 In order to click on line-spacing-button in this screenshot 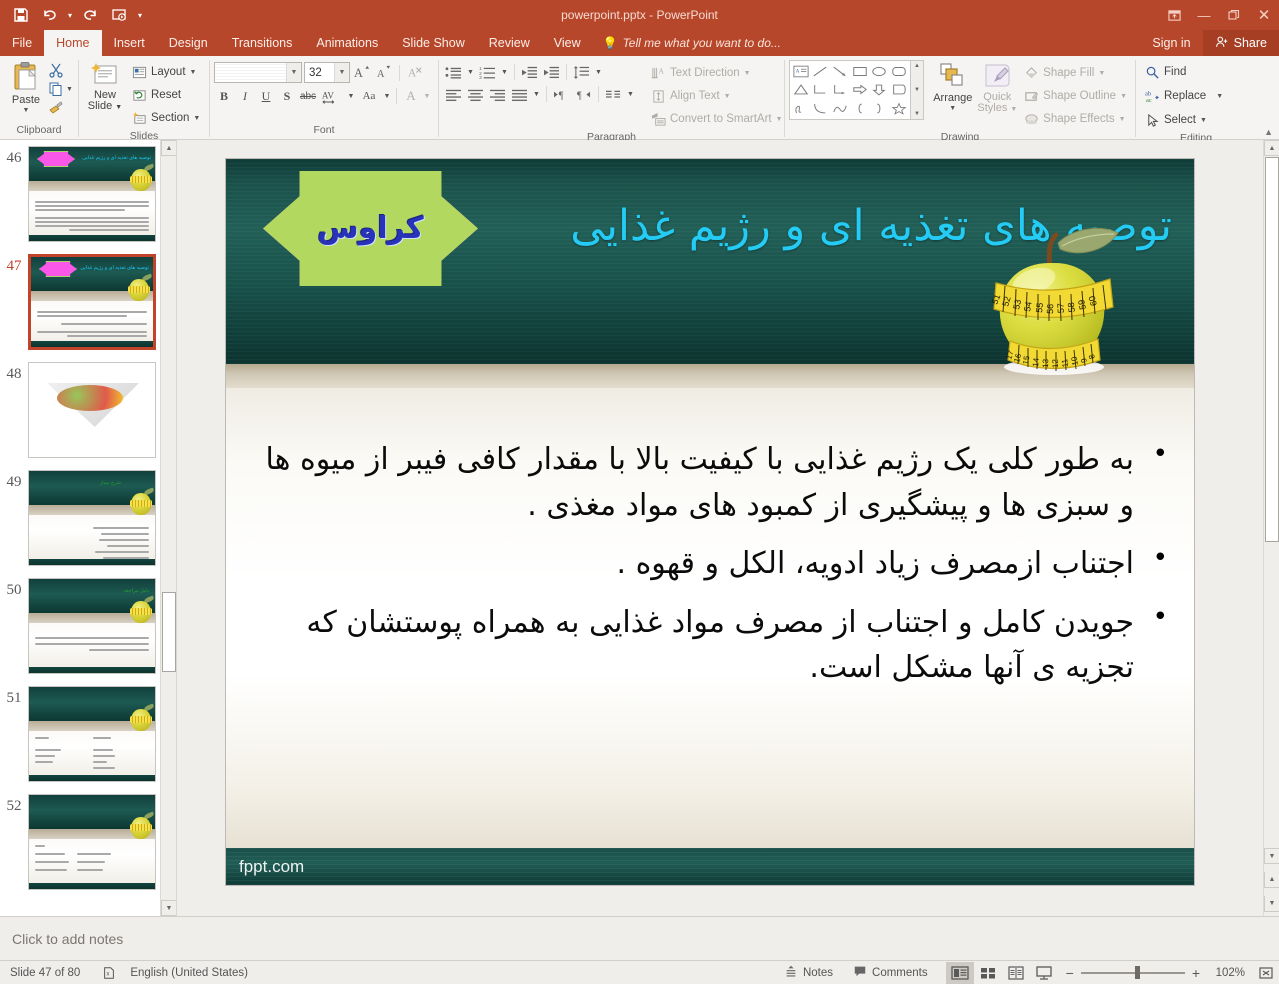, I will do `click(581, 72)`.